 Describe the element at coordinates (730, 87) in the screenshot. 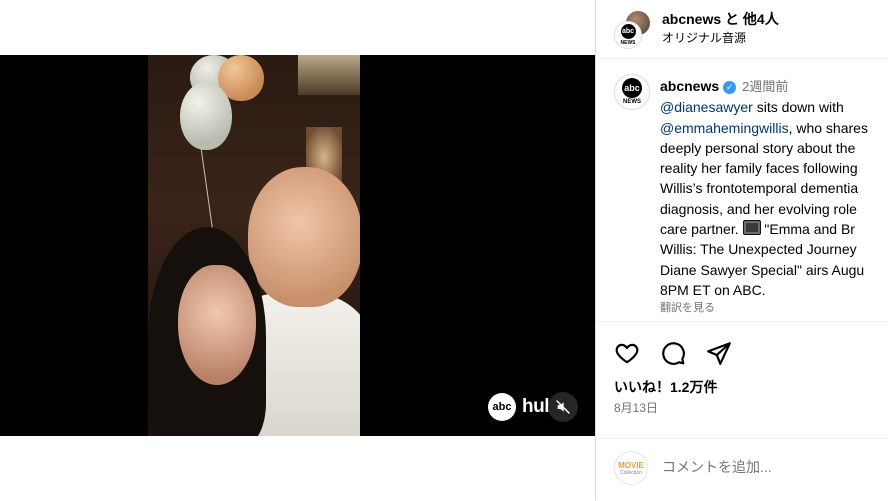

I see `verified-badge-icon: ✓` at that location.